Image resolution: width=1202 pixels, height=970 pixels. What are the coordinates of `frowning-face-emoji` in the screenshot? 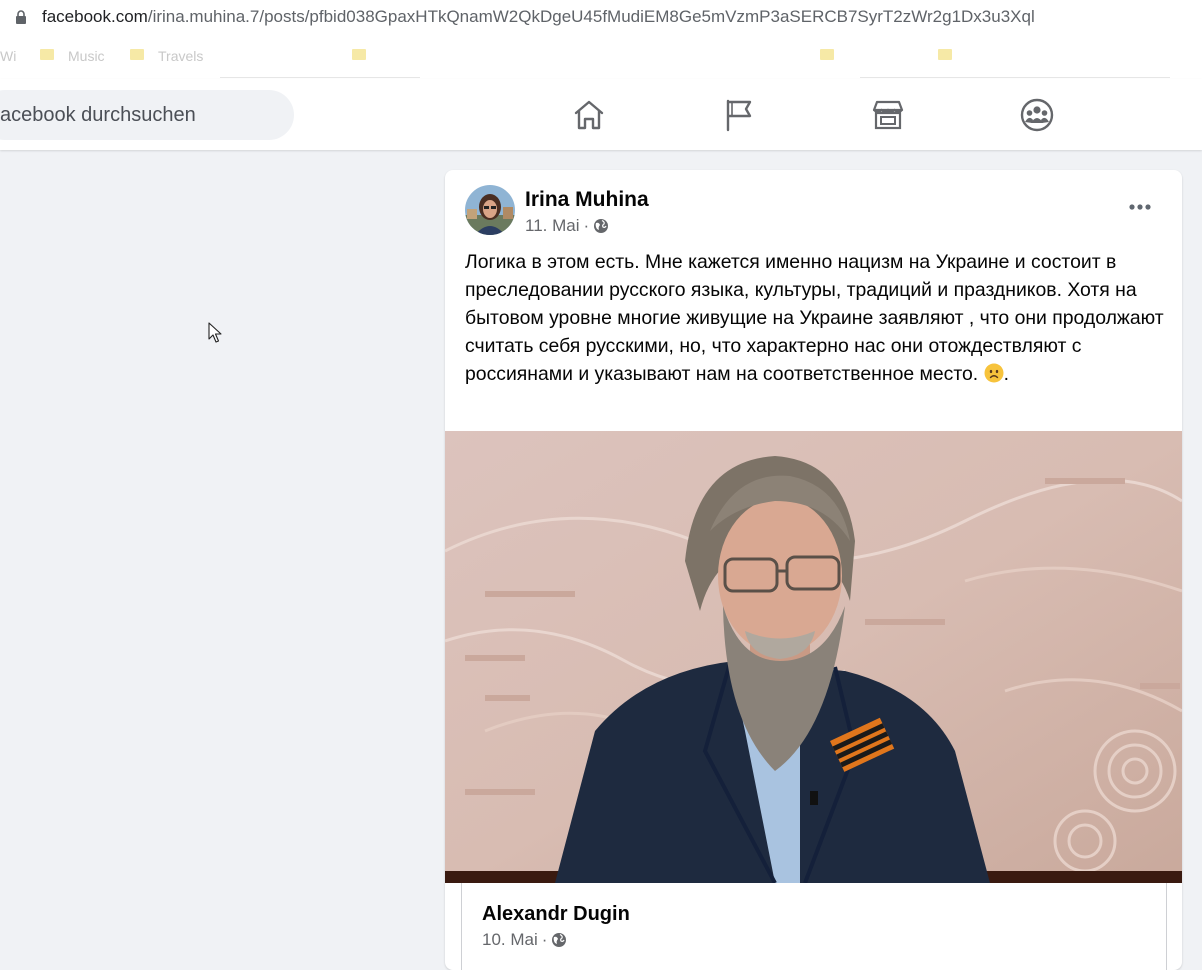 It's located at (994, 373).